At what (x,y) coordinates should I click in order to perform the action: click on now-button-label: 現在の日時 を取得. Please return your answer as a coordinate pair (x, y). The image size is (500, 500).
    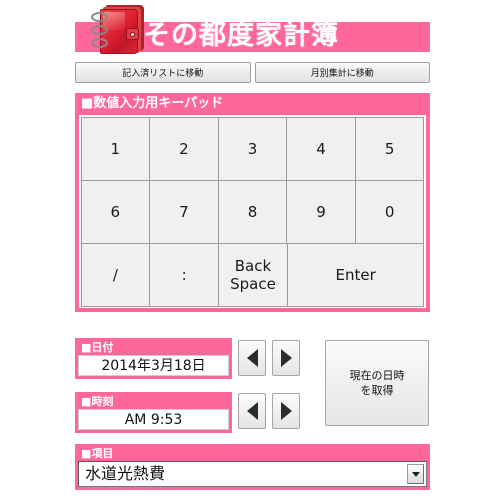
    Looking at the image, I should click on (377, 383).